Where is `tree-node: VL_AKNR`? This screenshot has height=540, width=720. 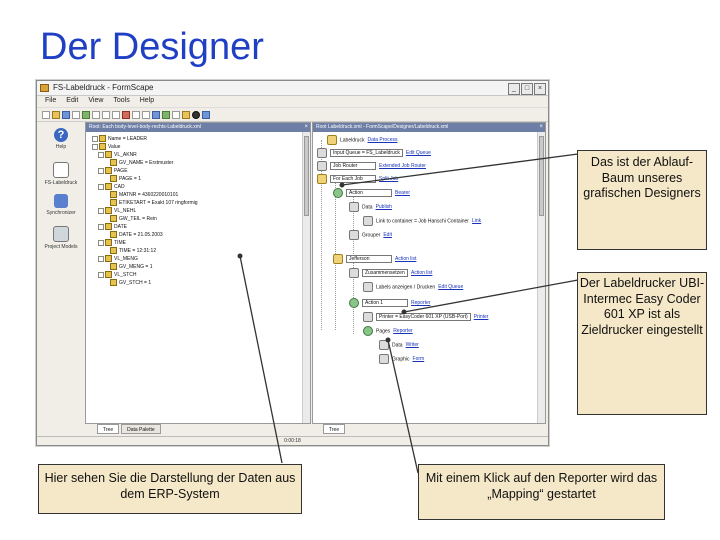 tree-node: VL_AKNR is located at coordinates (117, 154).